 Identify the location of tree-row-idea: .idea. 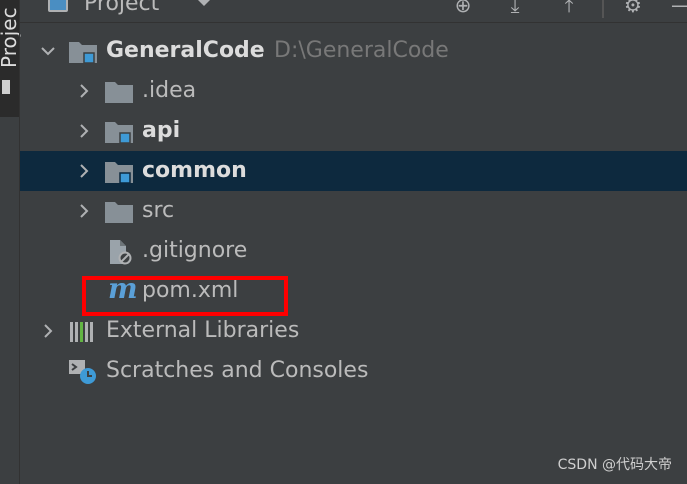
(353, 91).